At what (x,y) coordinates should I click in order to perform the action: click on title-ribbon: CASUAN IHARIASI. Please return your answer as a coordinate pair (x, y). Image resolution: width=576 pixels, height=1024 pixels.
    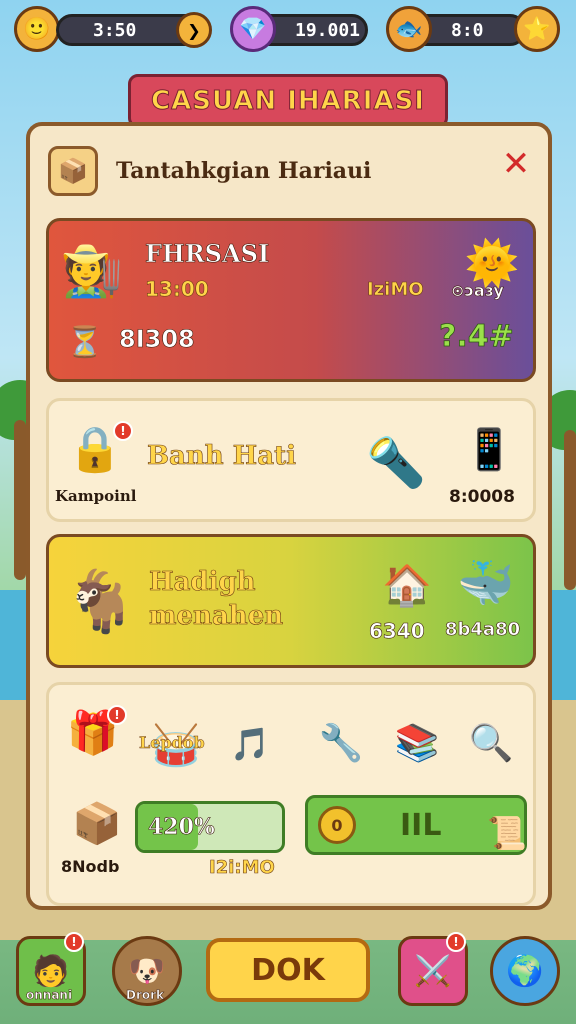
    Looking at the image, I should click on (288, 101).